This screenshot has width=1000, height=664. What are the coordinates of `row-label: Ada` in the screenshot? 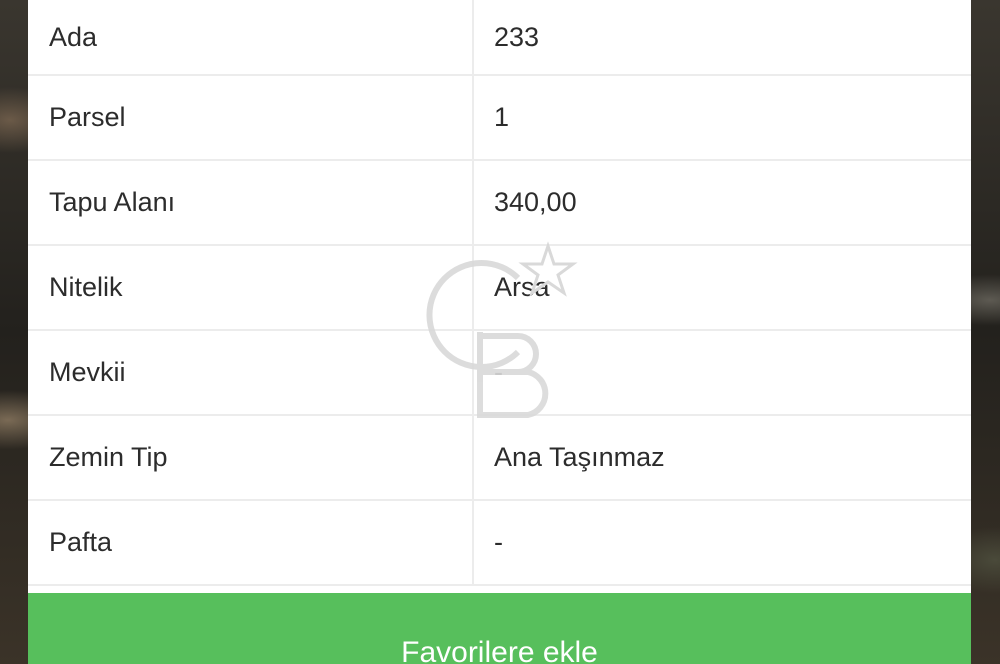 It's located at (251, 38).